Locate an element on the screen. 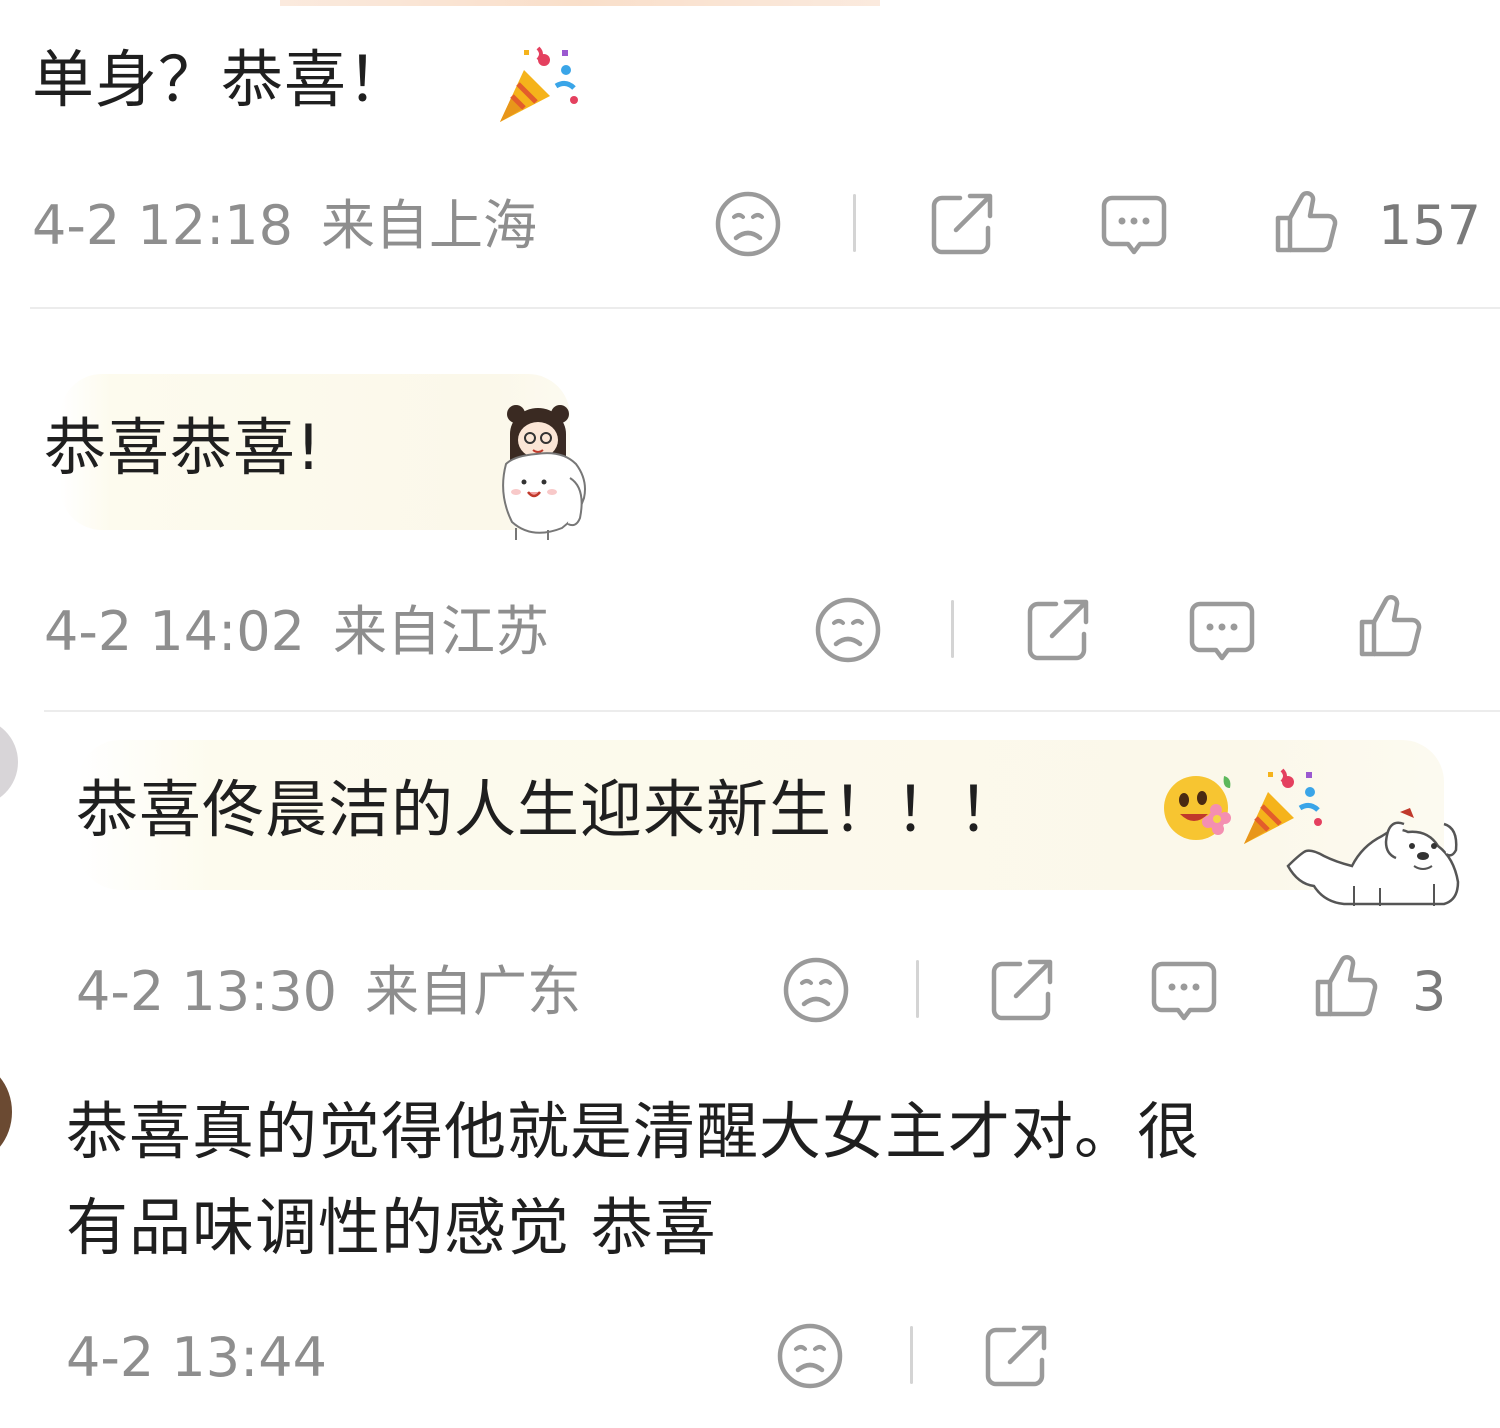 This screenshot has height=1428, width=1500. like-count: 3 is located at coordinates (1429, 991).